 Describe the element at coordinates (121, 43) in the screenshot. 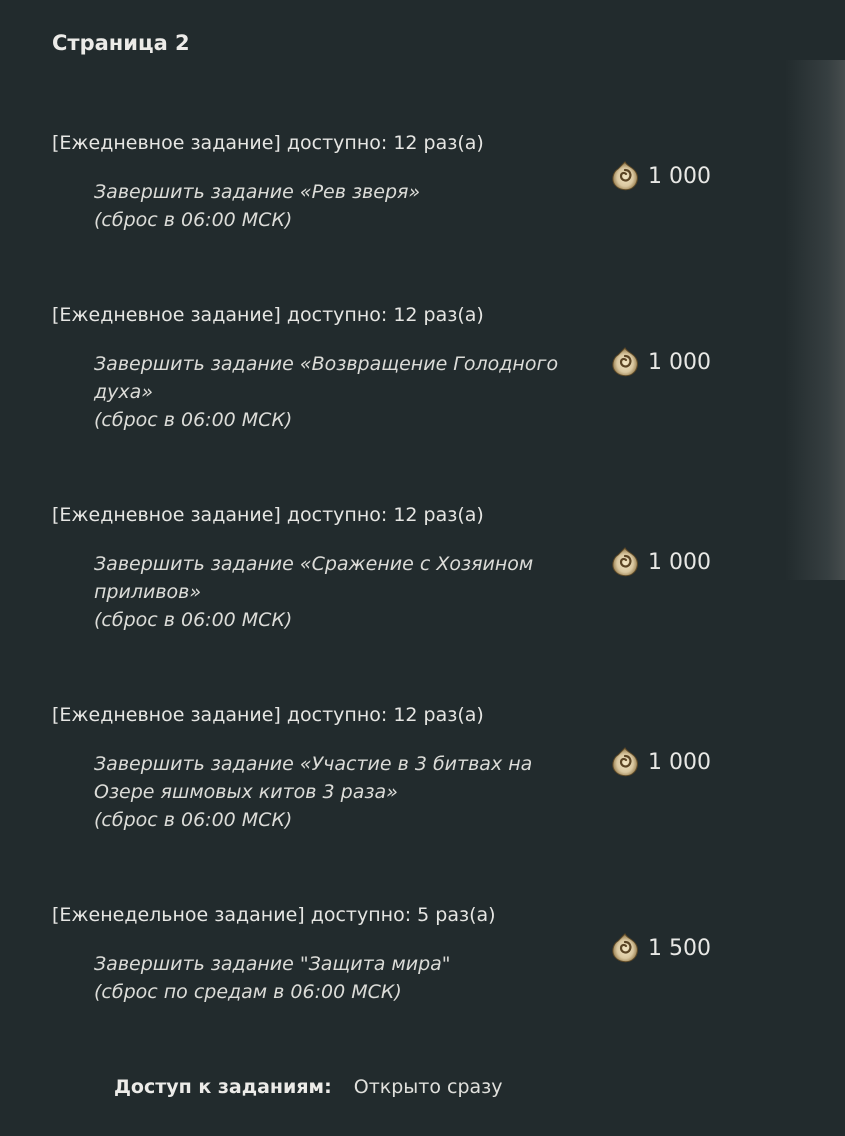

I see `page-title: Страница 2` at that location.